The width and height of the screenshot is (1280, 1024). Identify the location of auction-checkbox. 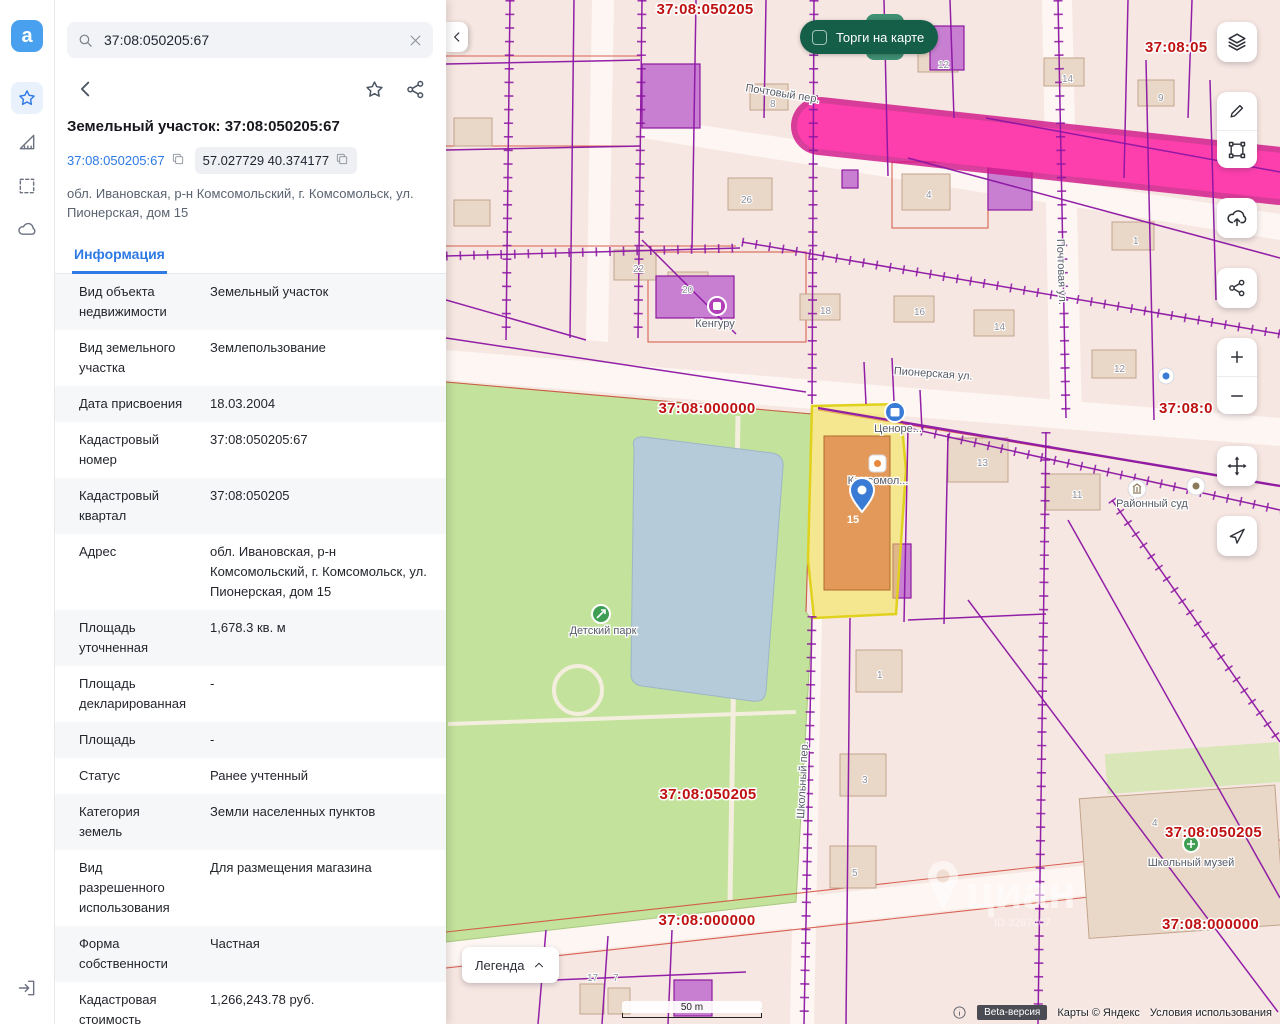
(819, 37).